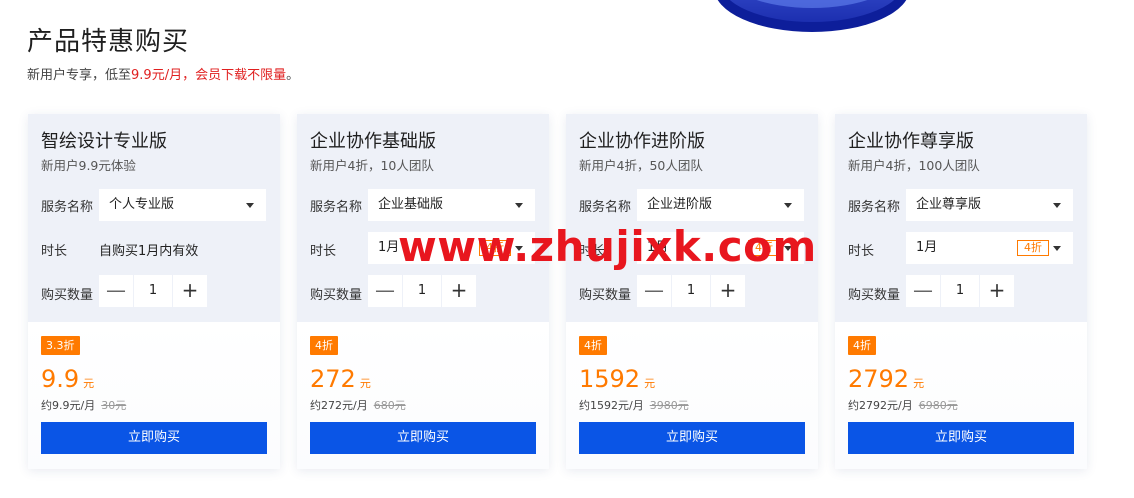 This screenshot has height=498, width=1134. Describe the element at coordinates (989, 248) in the screenshot. I see `duration-select: 1月 4折` at that location.